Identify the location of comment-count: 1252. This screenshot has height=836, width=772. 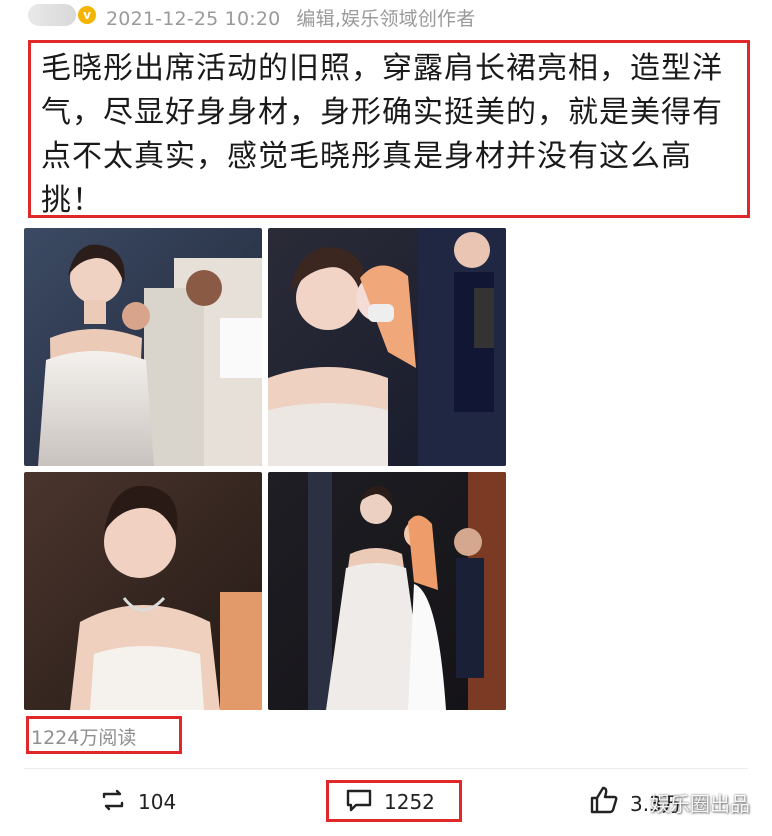
(409, 802).